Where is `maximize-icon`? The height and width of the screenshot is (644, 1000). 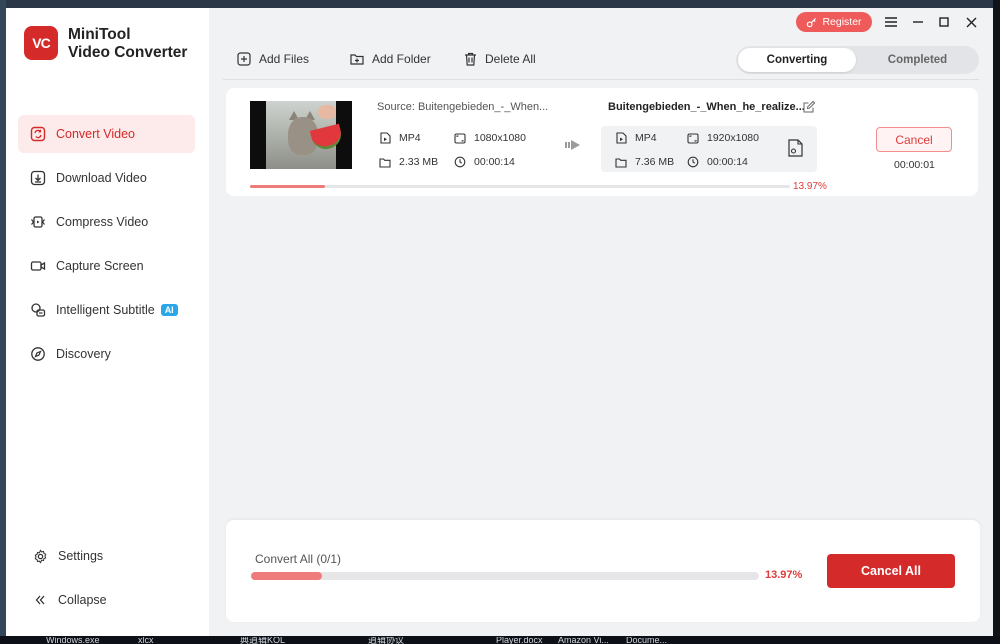
maximize-icon is located at coordinates (944, 22).